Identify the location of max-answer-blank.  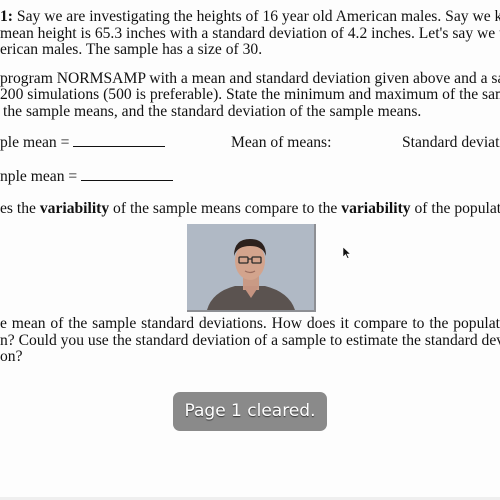
(127, 174).